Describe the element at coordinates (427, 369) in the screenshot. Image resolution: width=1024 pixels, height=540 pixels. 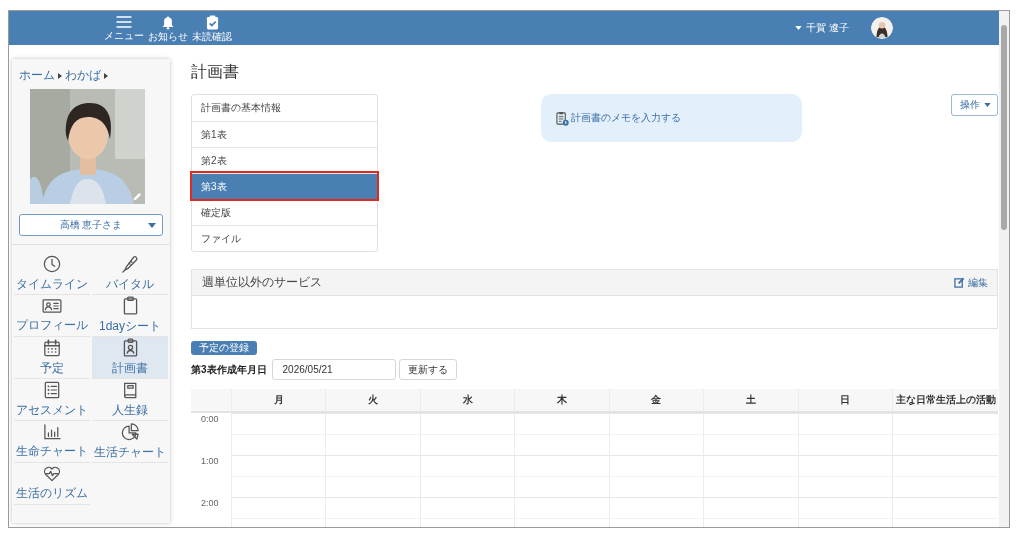
I see `update-button: 更新する` at that location.